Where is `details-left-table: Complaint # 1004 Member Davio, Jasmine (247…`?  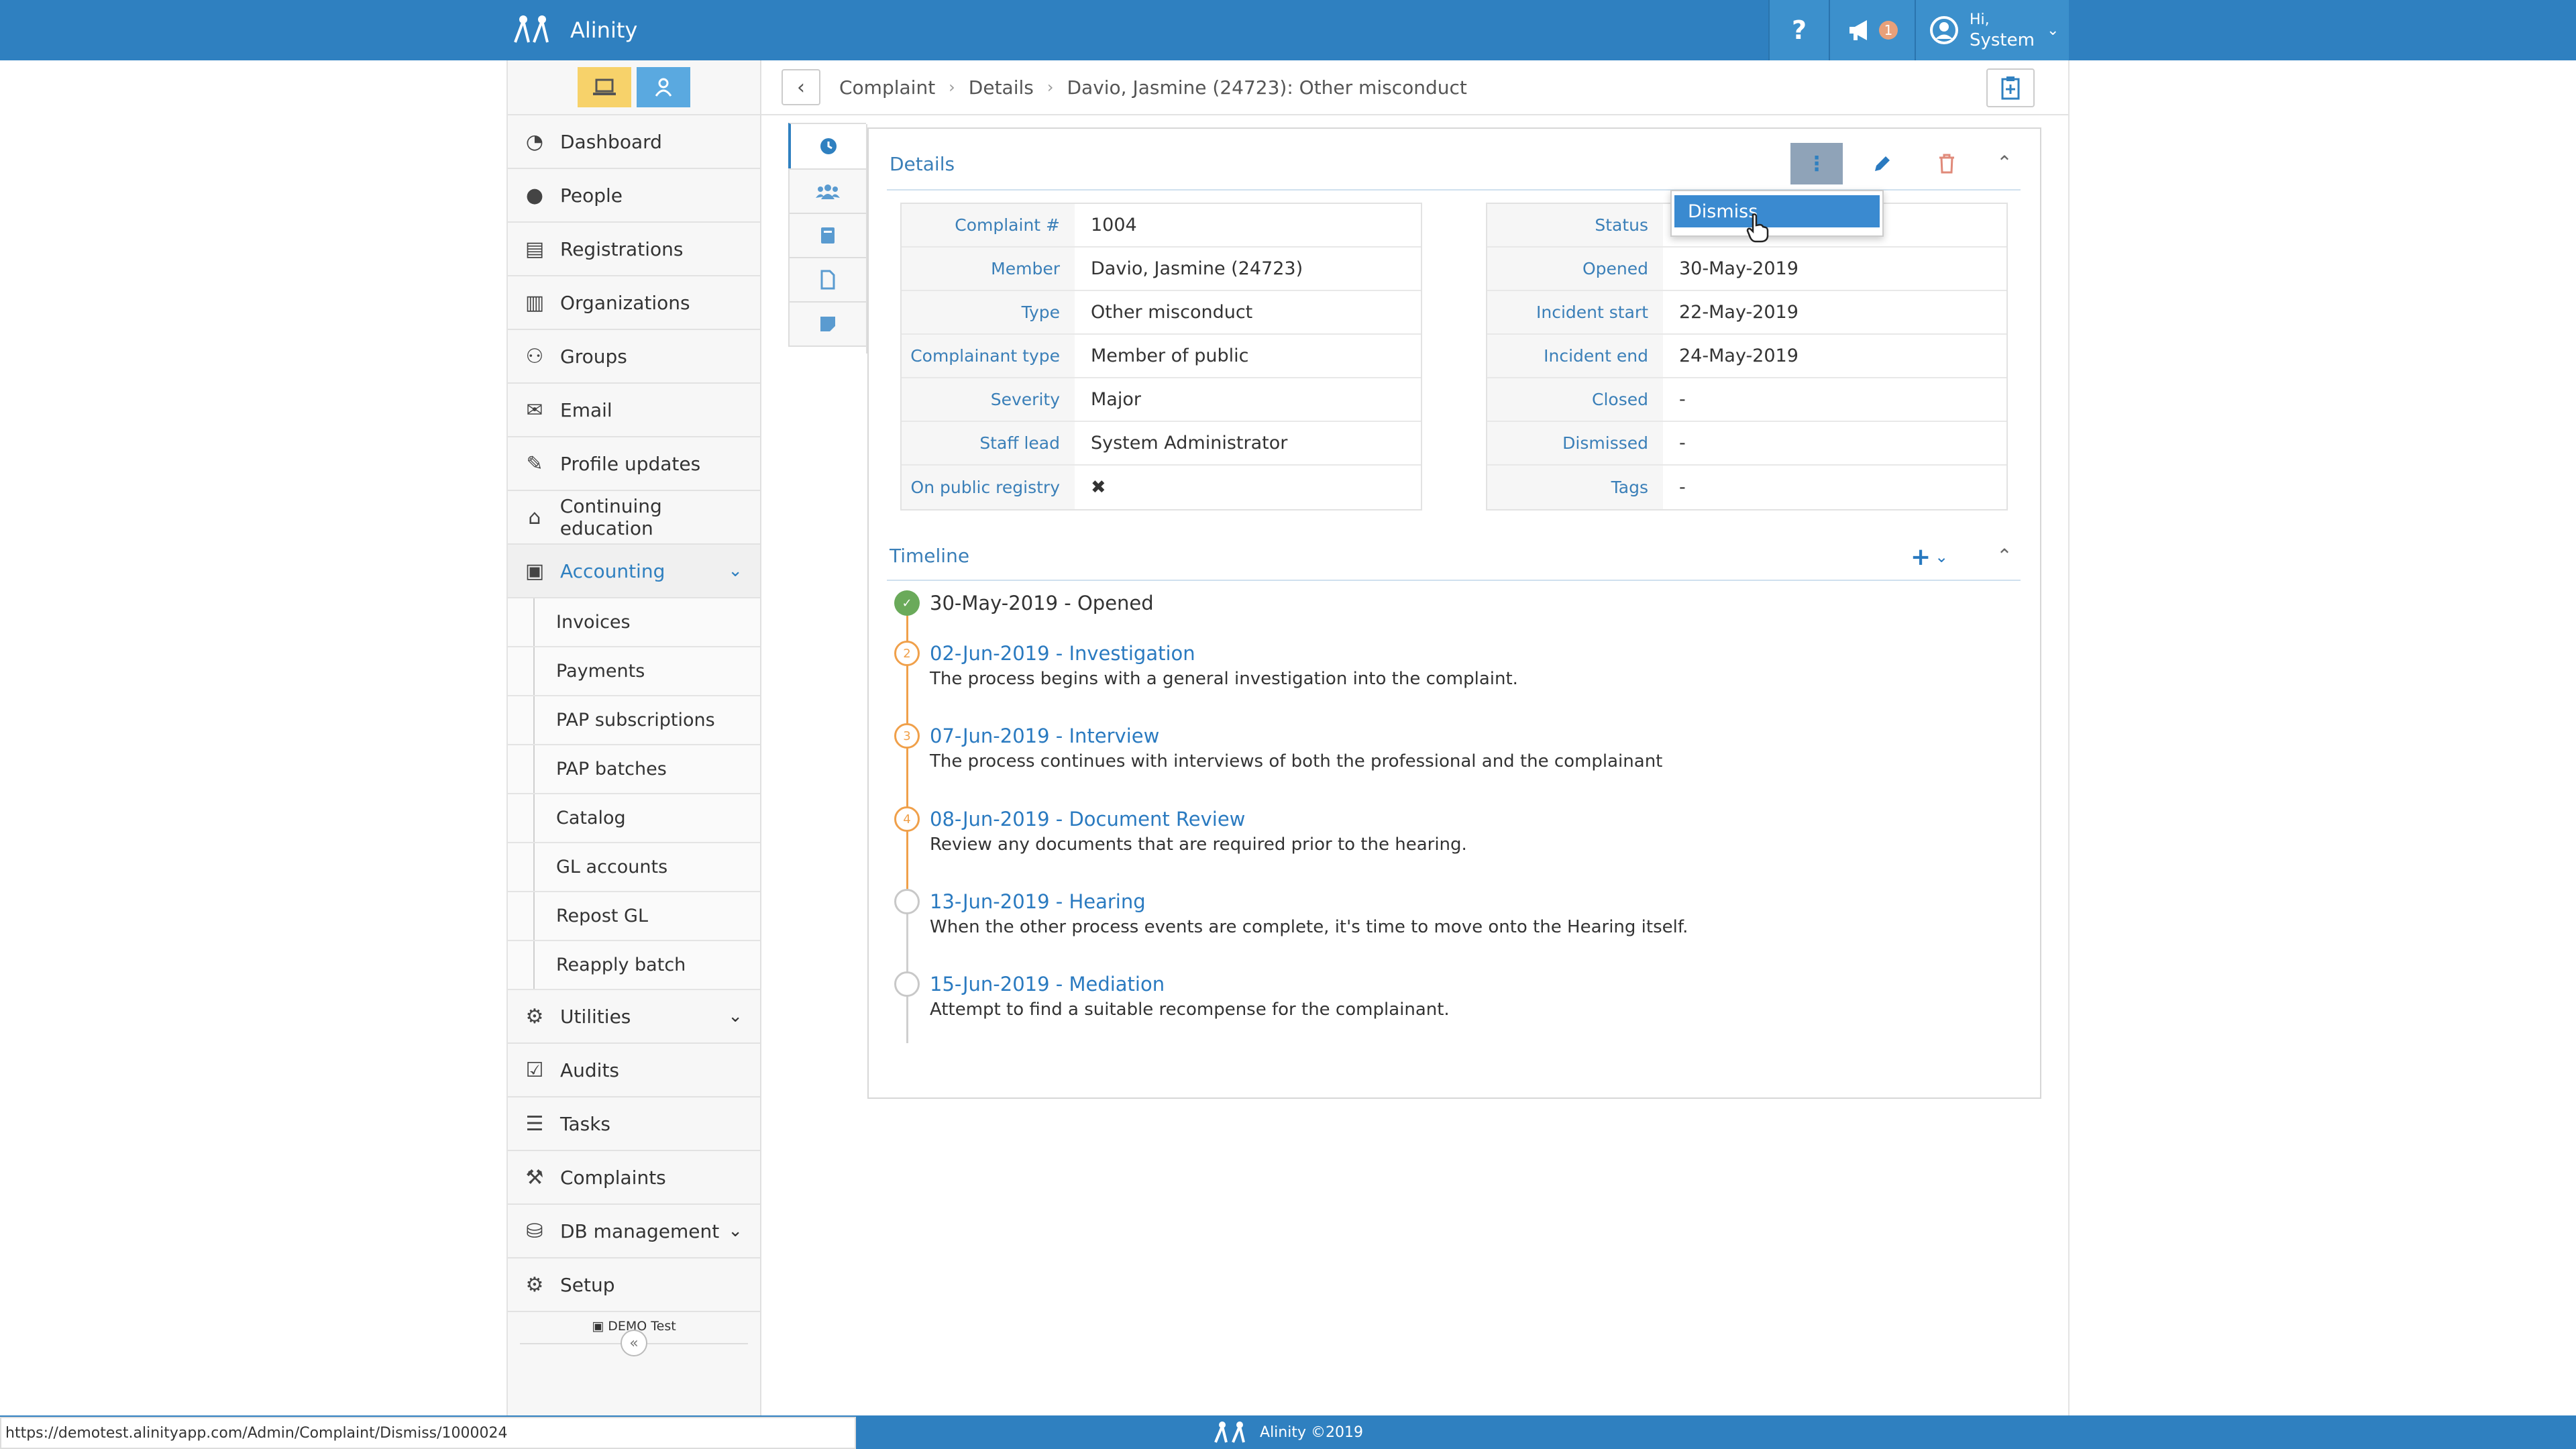
details-left-table: Complaint # 1004 Member Davio, Jasmine (247… is located at coordinates (1161, 357).